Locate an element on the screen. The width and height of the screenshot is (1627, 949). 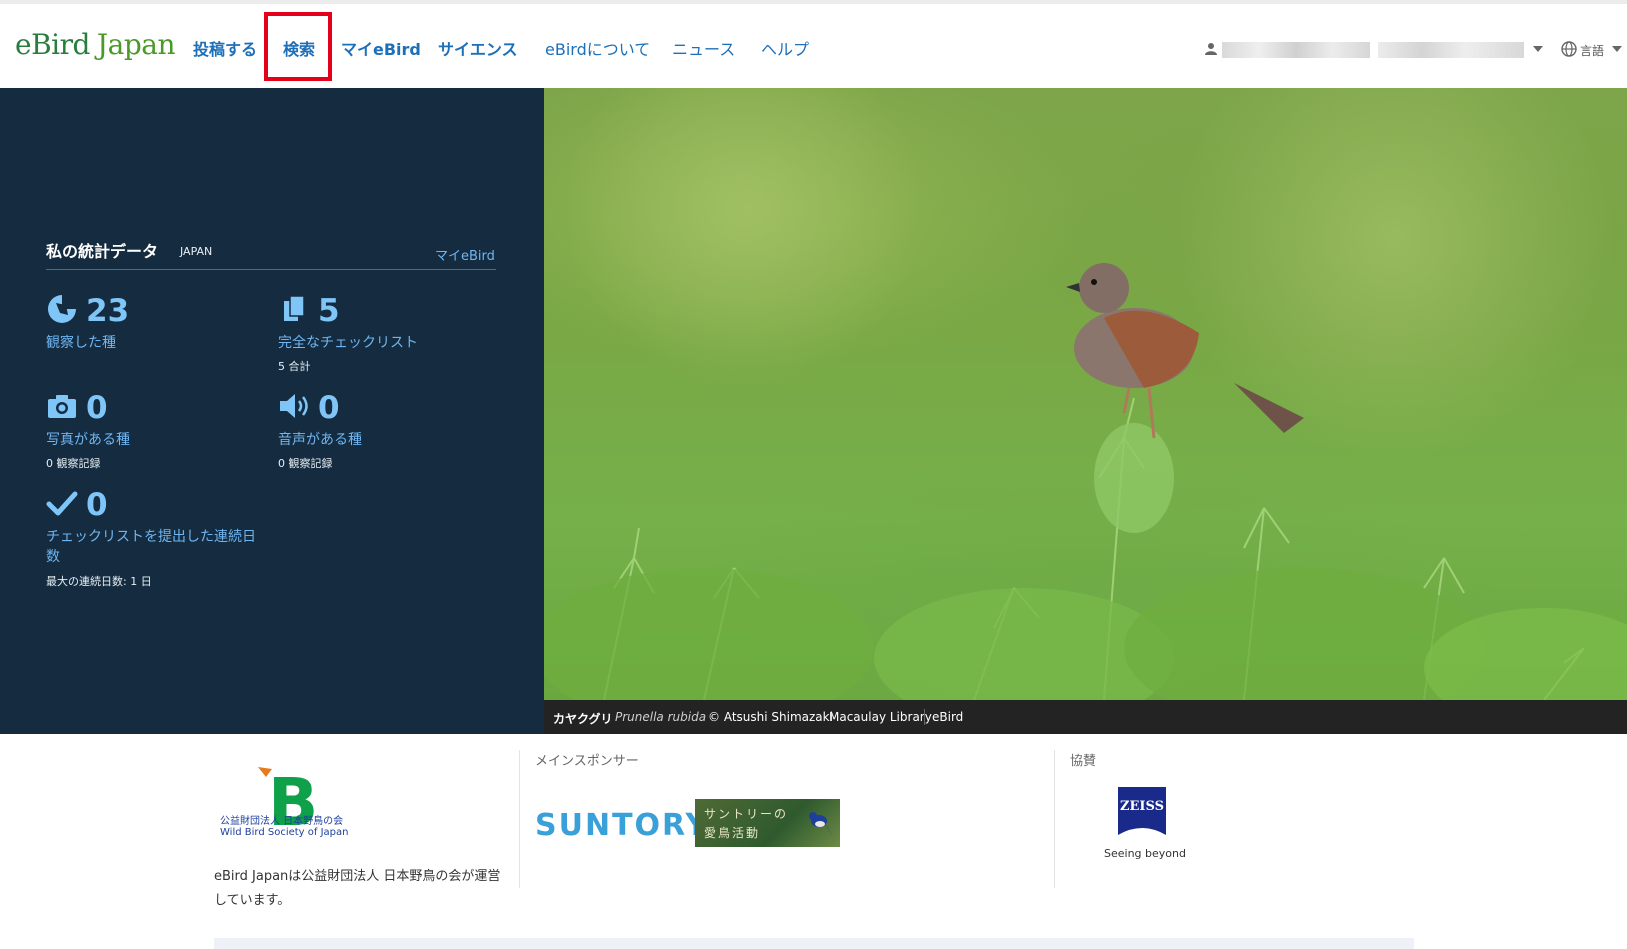
caption-separator is located at coordinates (924, 717).